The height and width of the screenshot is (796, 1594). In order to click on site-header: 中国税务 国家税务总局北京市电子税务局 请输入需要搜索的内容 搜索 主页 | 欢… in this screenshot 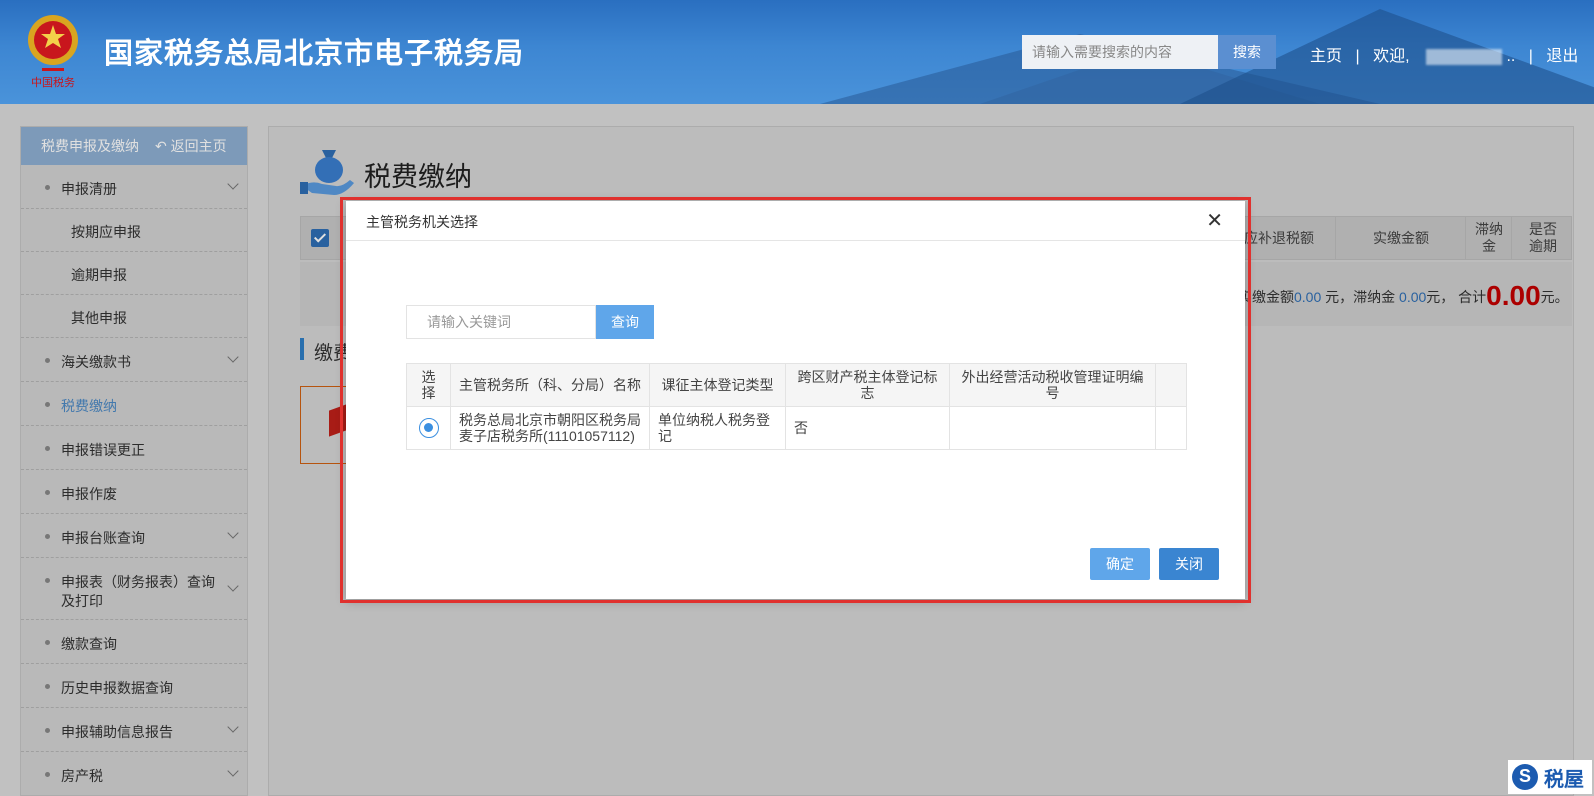, I will do `click(797, 52)`.